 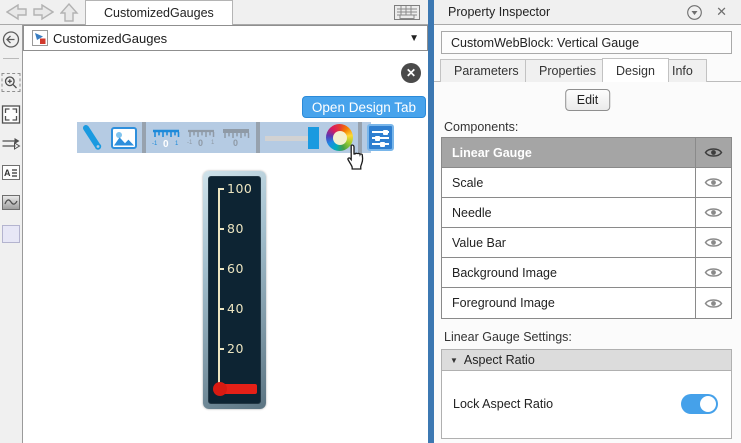 I want to click on inspector-tabs: Parameters Properties Design Info, so click(x=587, y=70).